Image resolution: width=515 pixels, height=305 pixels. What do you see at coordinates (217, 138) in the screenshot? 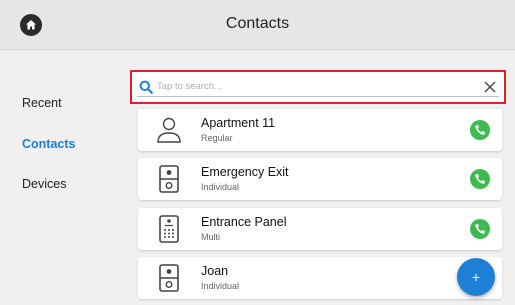
I see `contact-type: Regular` at bounding box center [217, 138].